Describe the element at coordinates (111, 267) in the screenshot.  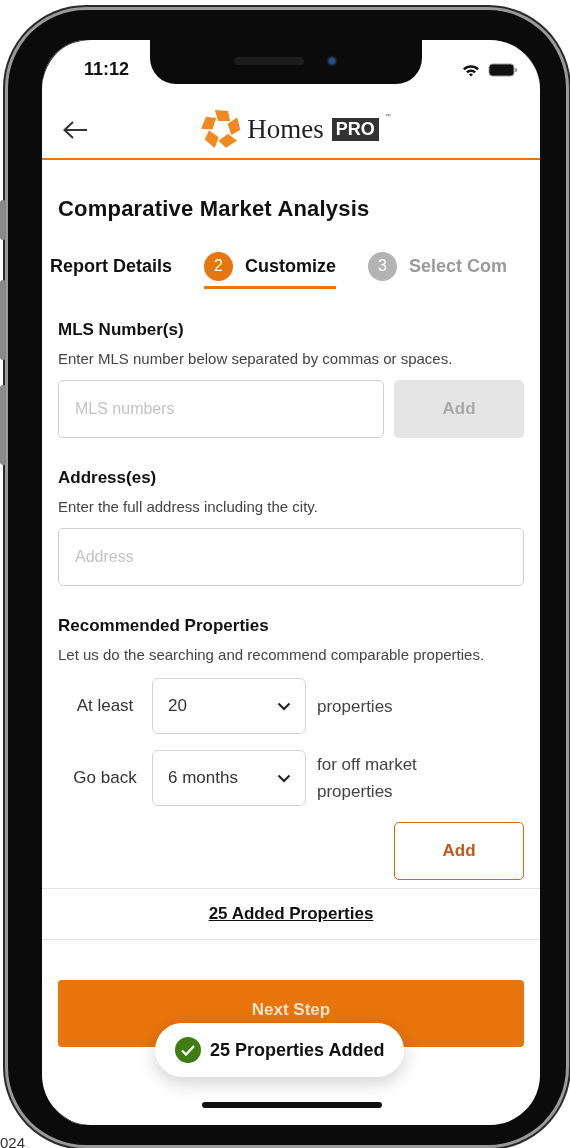
I see `step-tab: Report Details` at that location.